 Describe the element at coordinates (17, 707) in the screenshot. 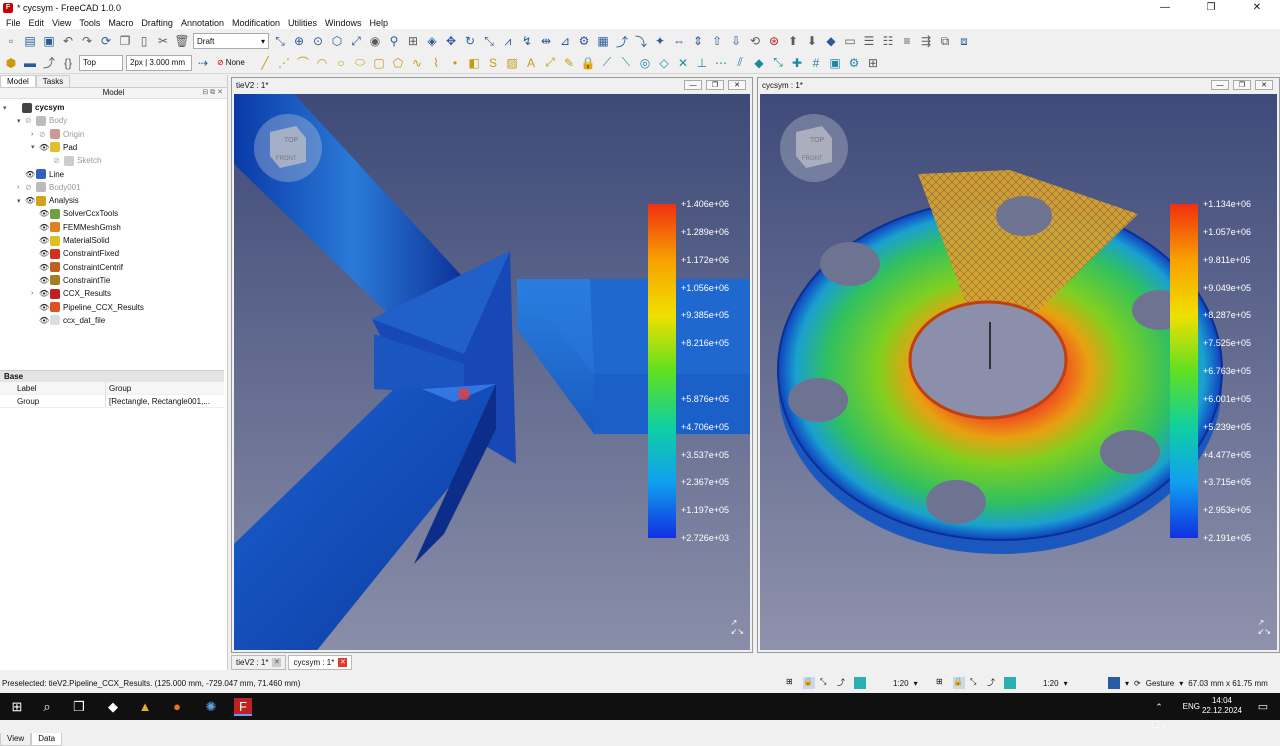

I see `windows-start-icon: ⊞` at that location.